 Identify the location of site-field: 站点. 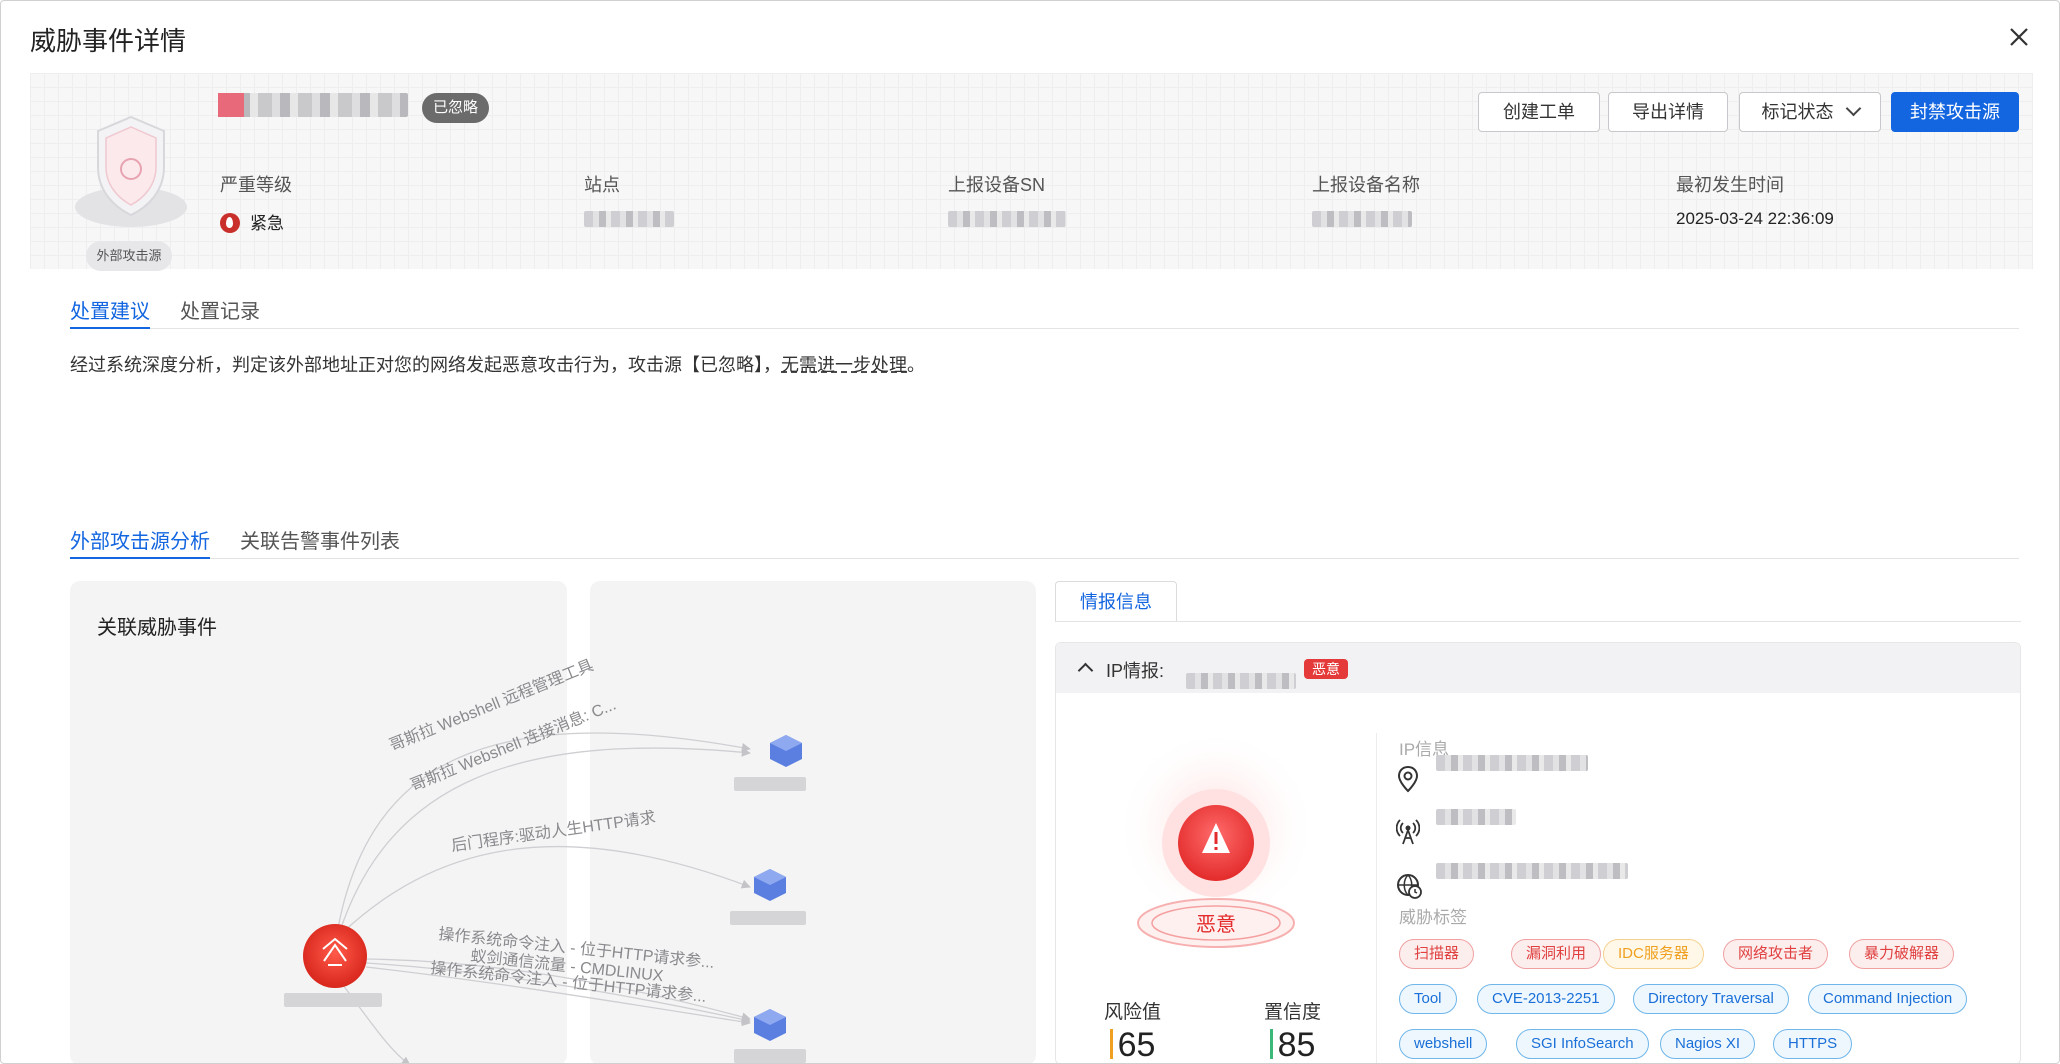
(629, 201).